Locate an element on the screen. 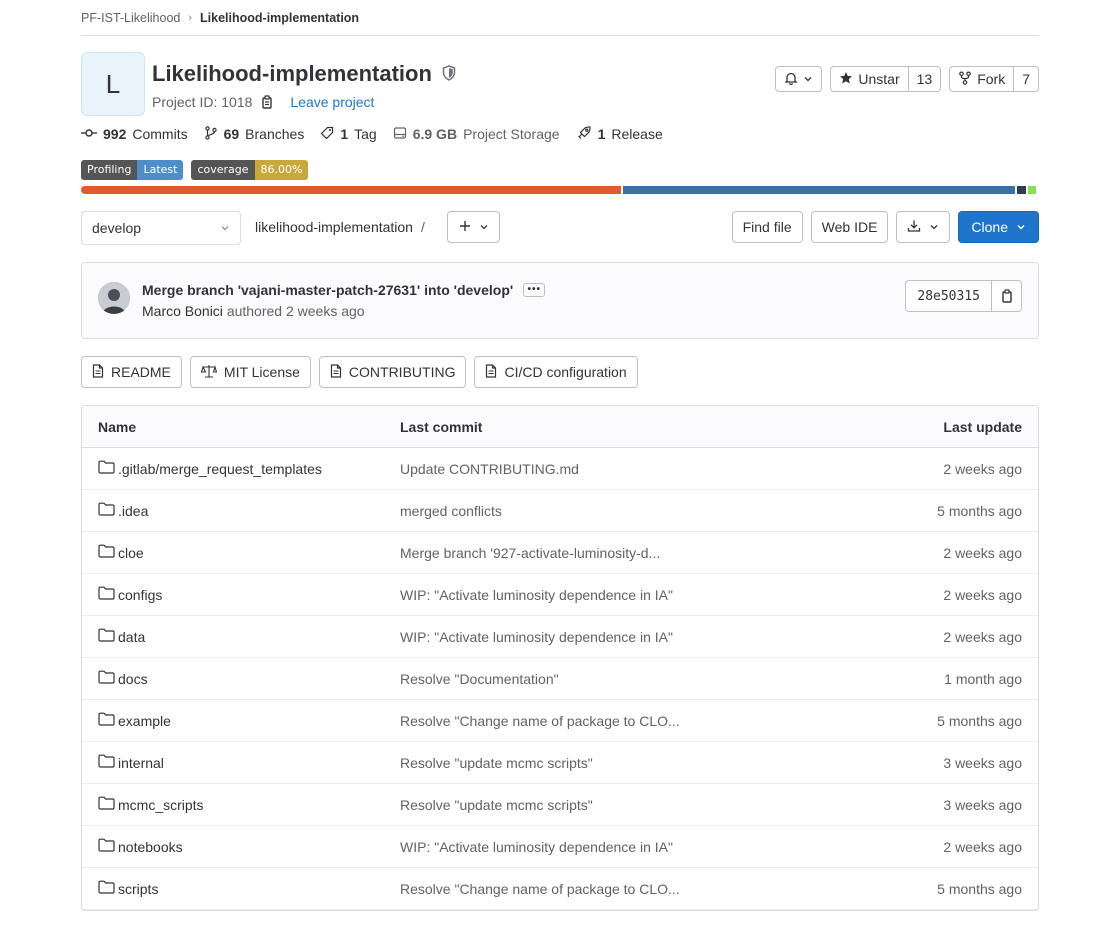  file-name: notebooks is located at coordinates (150, 847).